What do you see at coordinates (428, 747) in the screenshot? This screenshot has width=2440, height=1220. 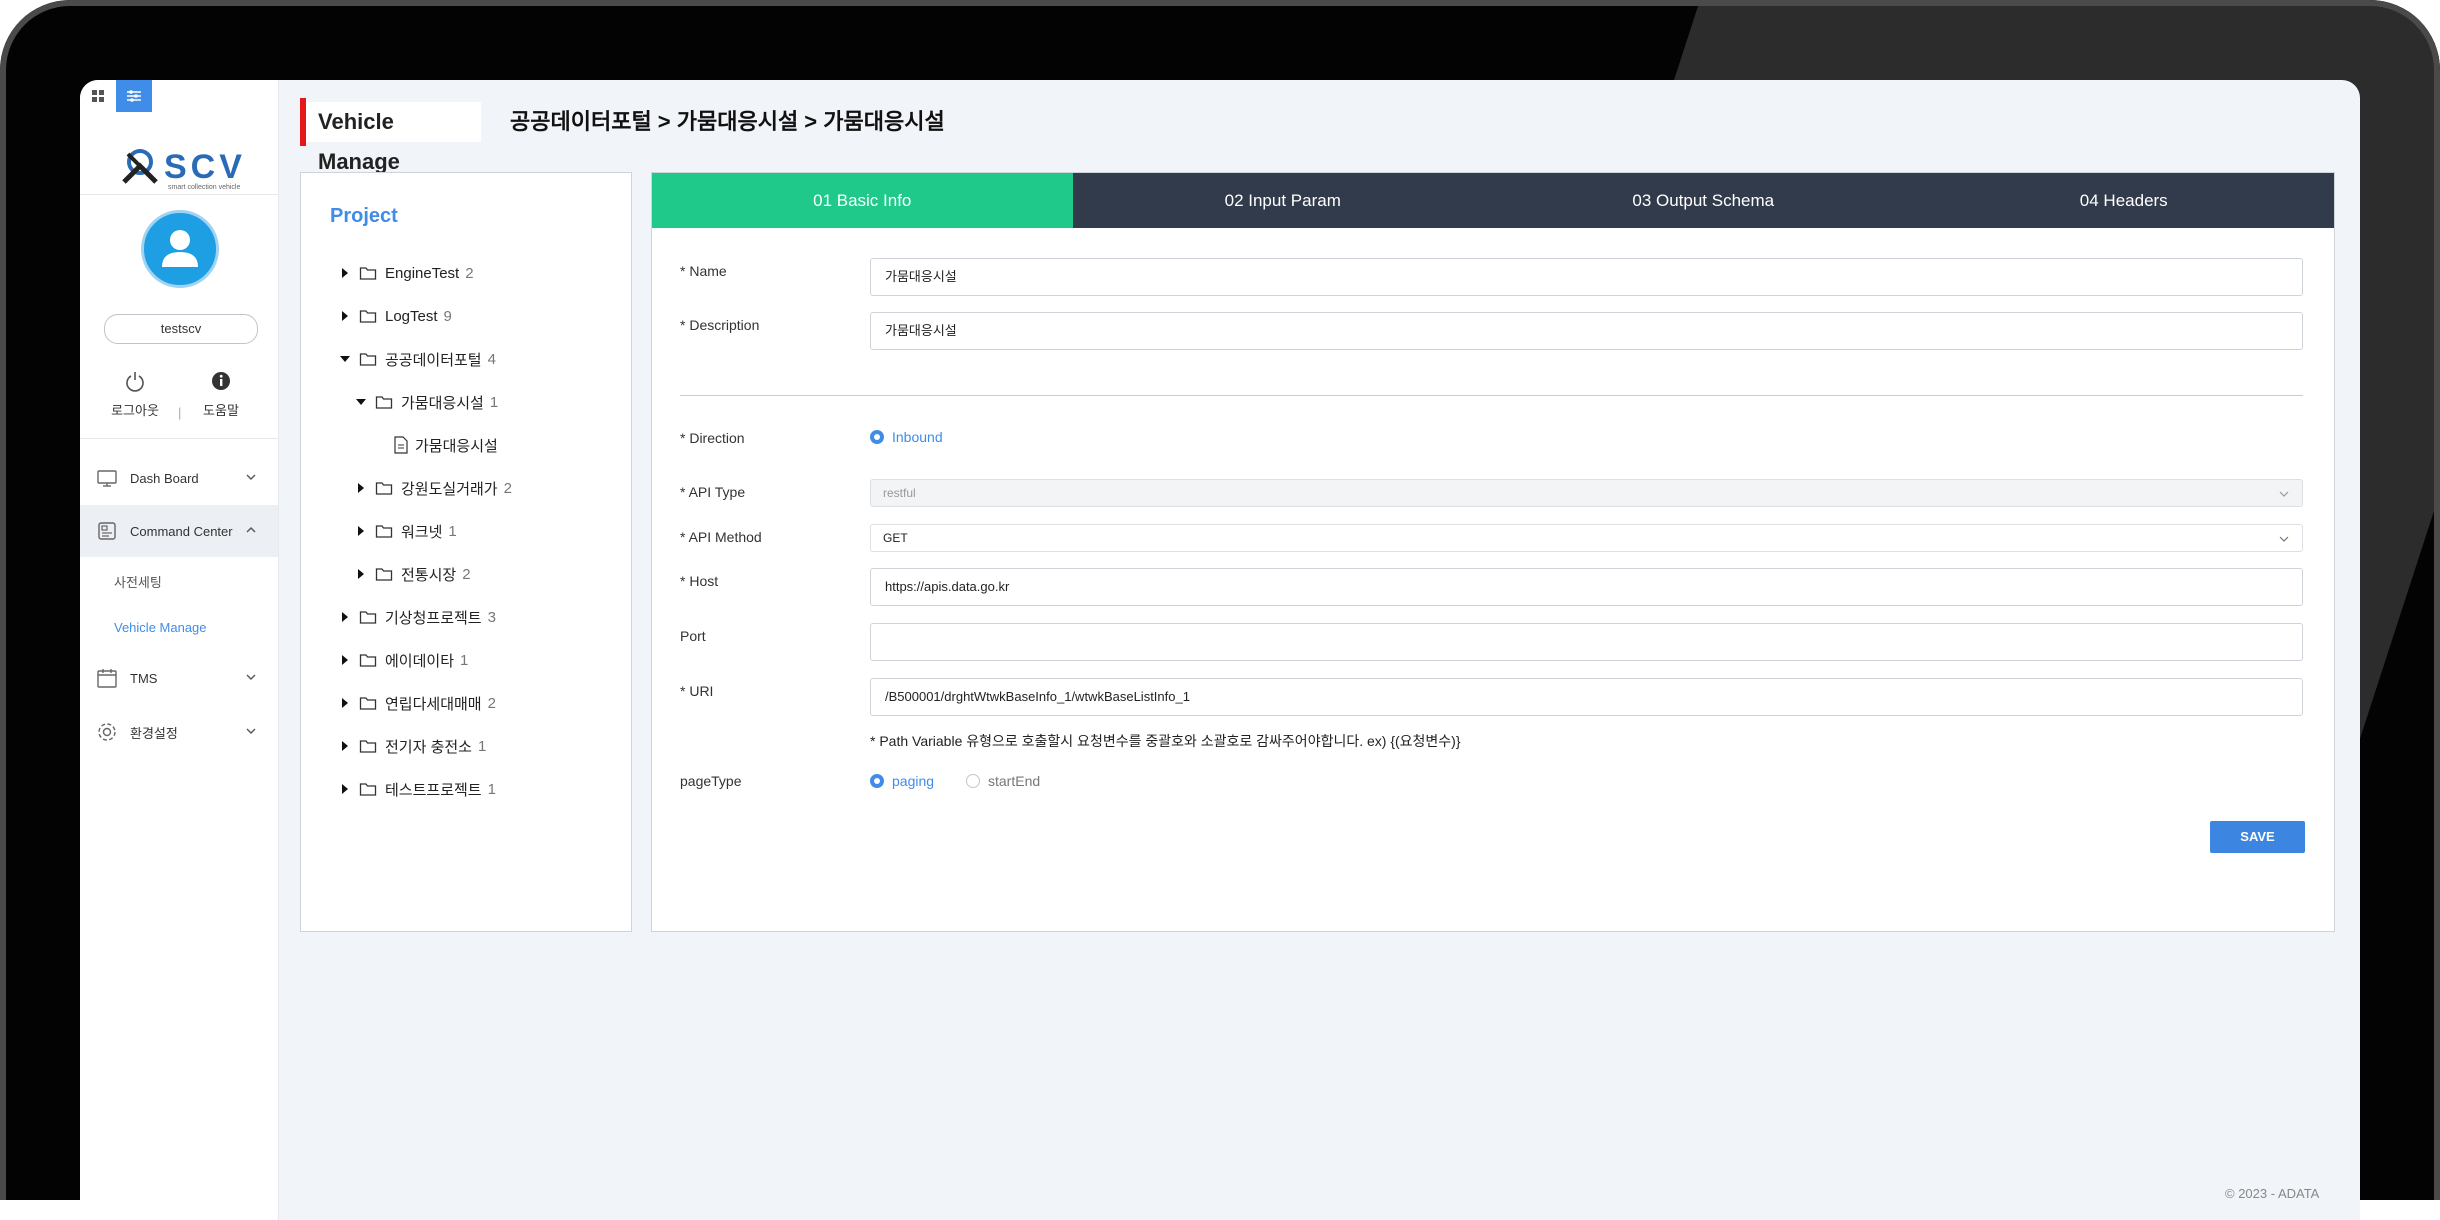 I see `tree-item-label: 전기자 충전소` at bounding box center [428, 747].